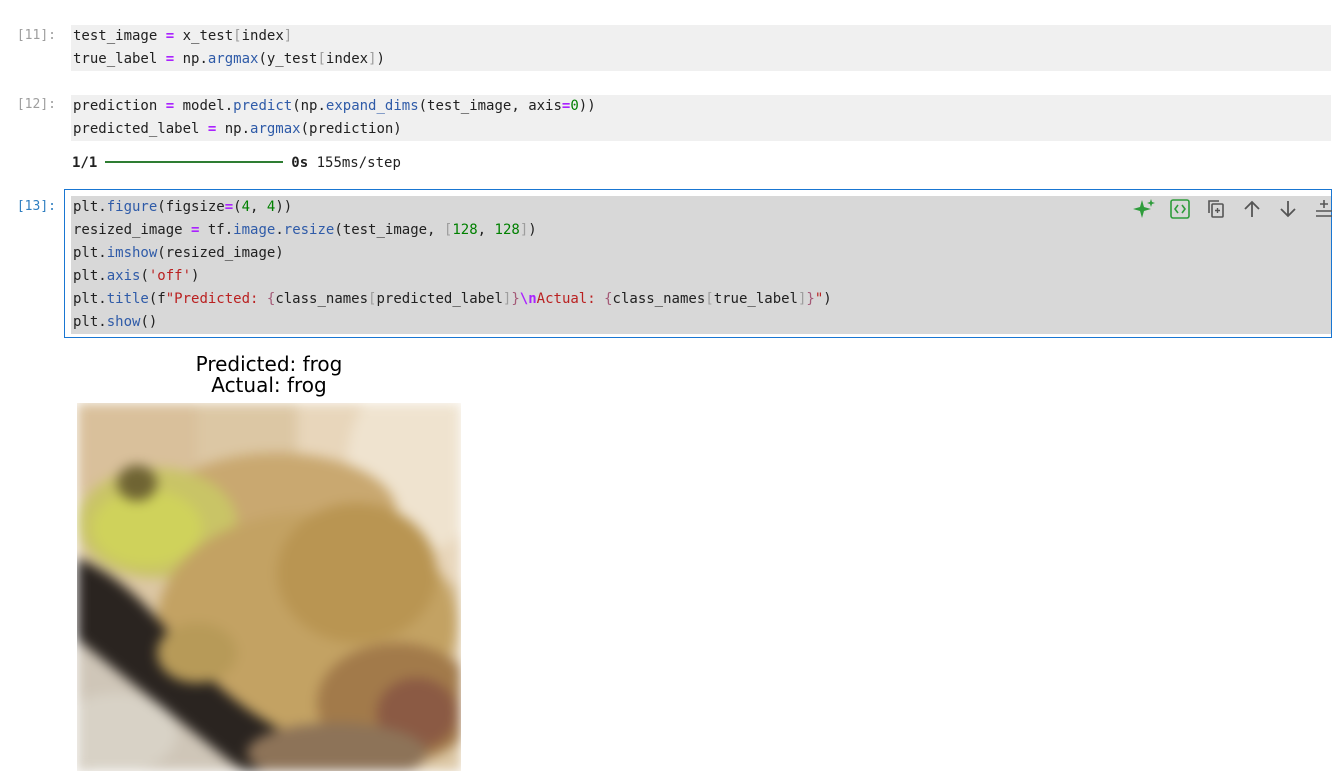 The image size is (1332, 771). I want to click on code-token: 4, so click(246, 207).